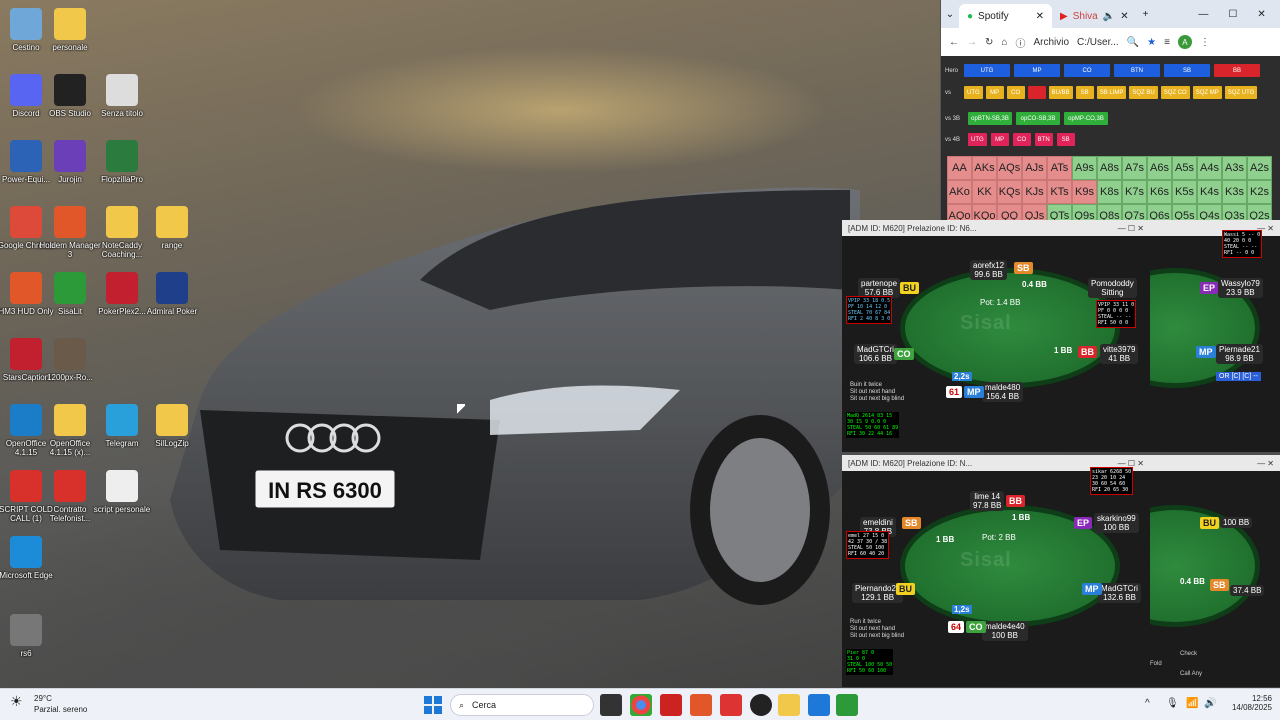 The width and height of the screenshot is (1280, 720). Describe the element at coordinates (1147, 703) in the screenshot. I see `chevron-up-icon: ^` at that location.